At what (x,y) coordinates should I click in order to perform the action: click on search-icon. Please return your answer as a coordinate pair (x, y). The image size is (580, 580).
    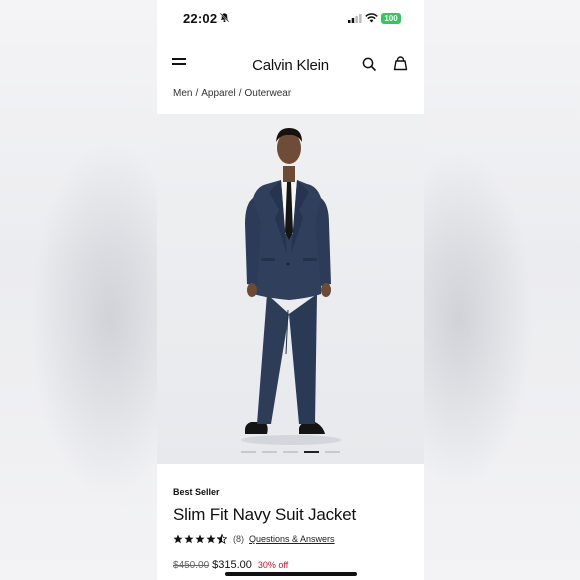
    Looking at the image, I should click on (369, 64).